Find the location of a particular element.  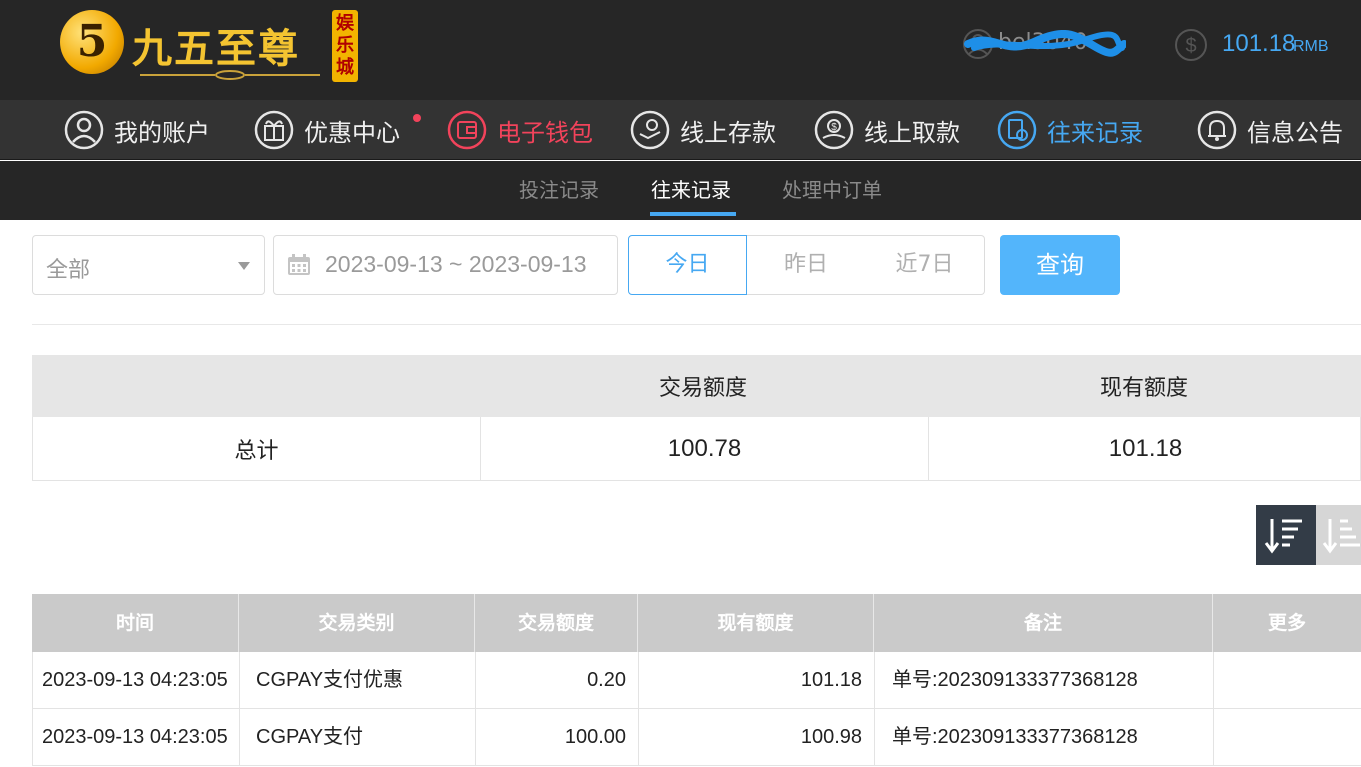

top-header: 5 九五至尊 娱乐城 bel3040 $ 101.18 RMB is located at coordinates (680, 50).